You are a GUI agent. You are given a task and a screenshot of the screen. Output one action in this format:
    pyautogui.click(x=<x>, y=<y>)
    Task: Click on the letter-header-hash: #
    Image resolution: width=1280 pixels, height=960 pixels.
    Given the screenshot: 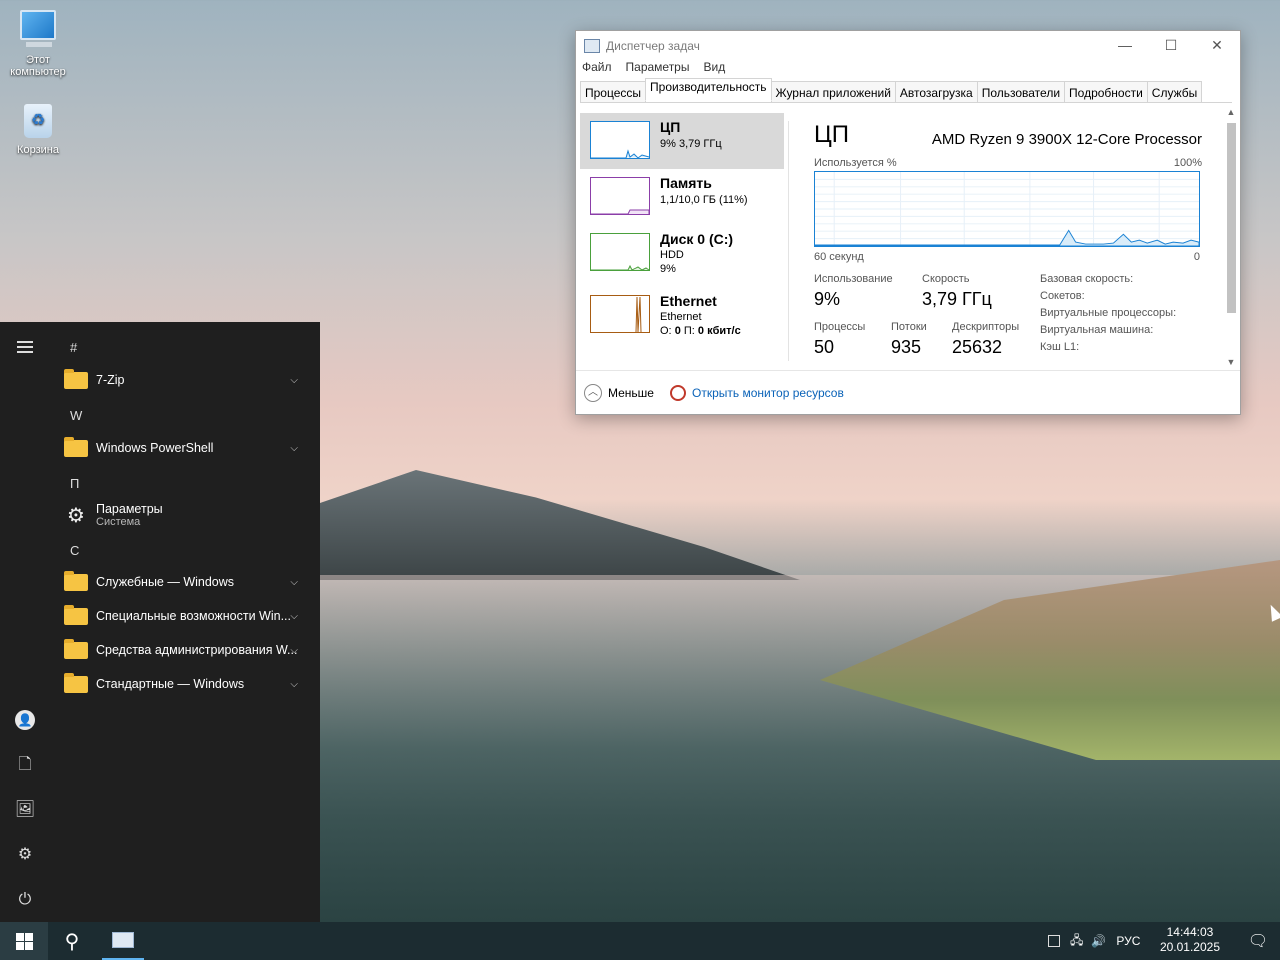 What is the action you would take?
    pyautogui.click(x=73, y=347)
    